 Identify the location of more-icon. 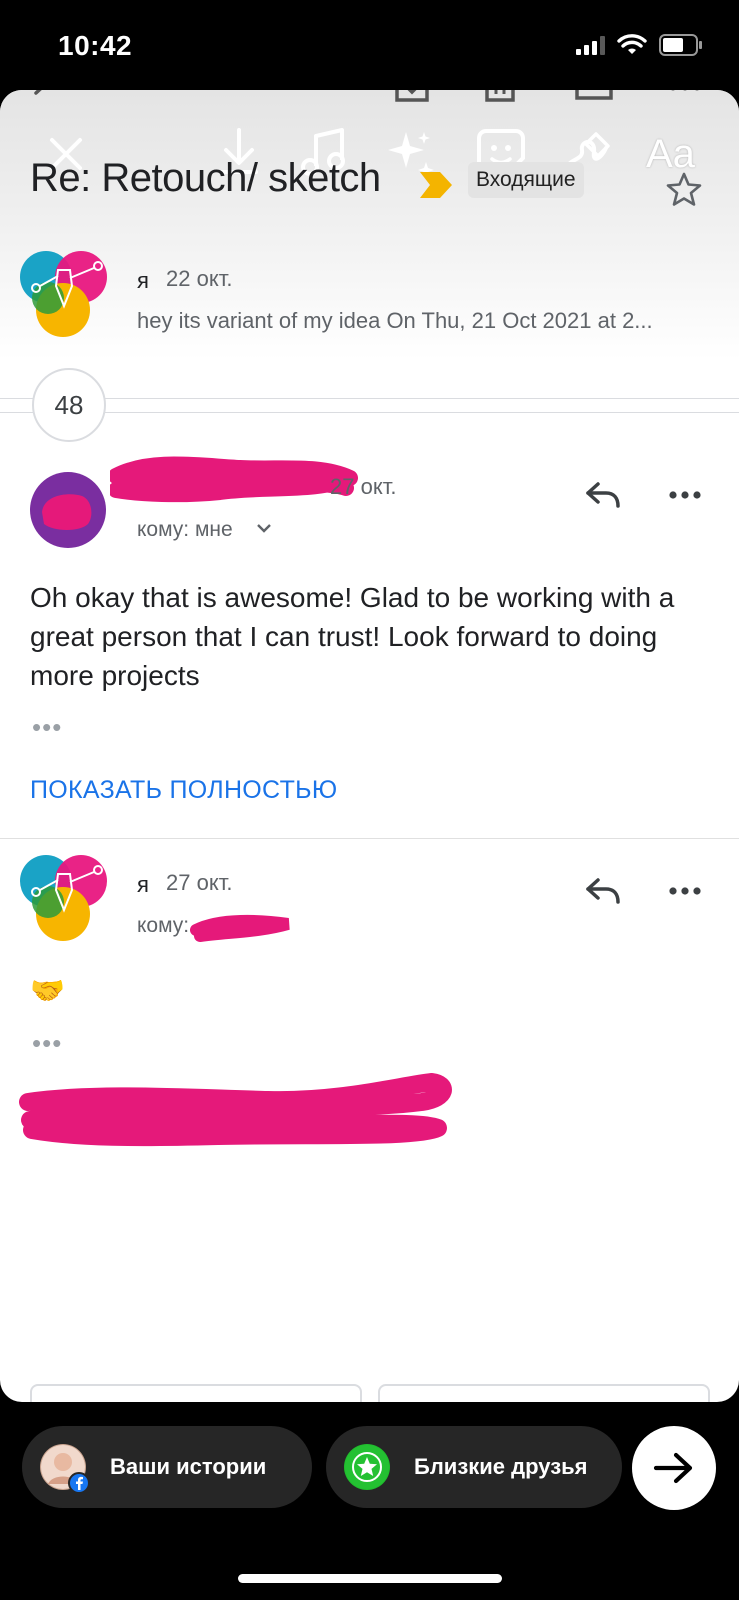
(685, 92).